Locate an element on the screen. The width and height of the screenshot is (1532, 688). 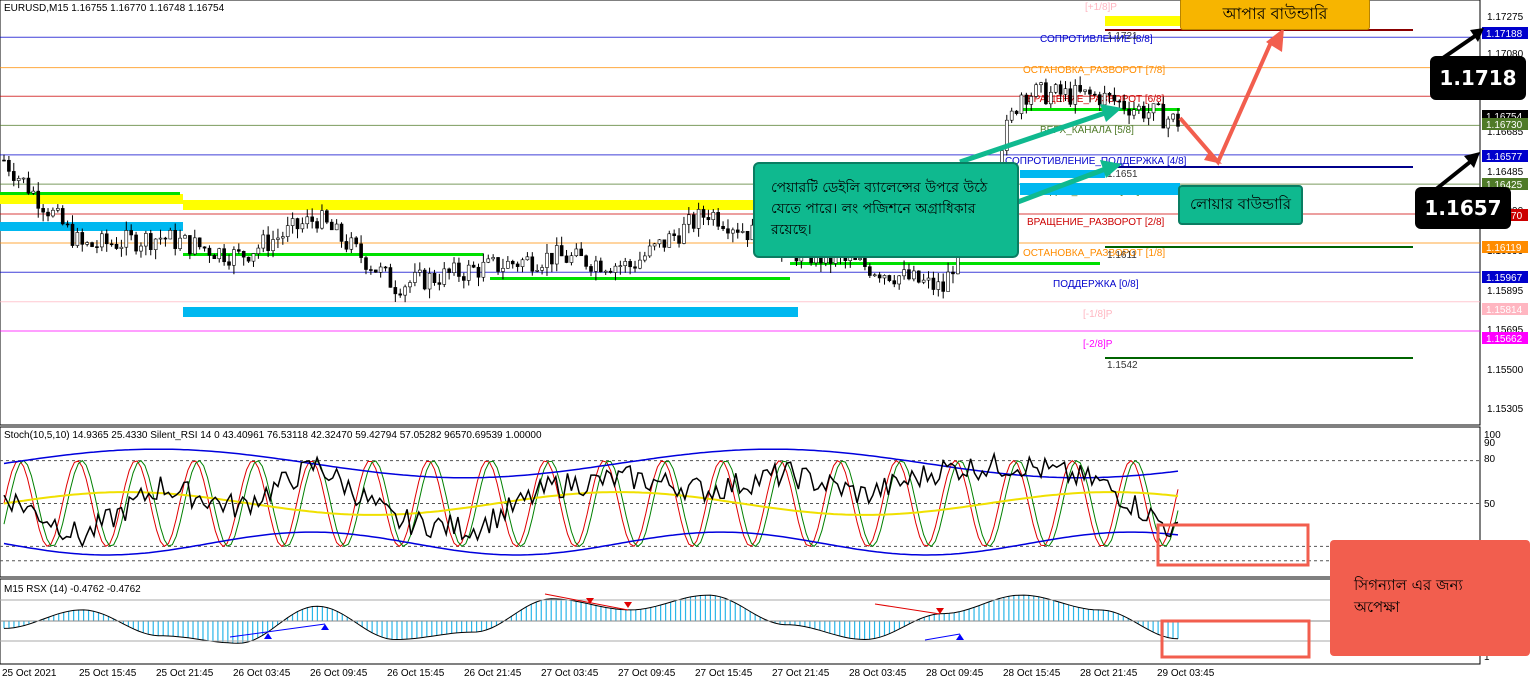
time-label: 25 Oct 2021 is located at coordinates (29, 673).